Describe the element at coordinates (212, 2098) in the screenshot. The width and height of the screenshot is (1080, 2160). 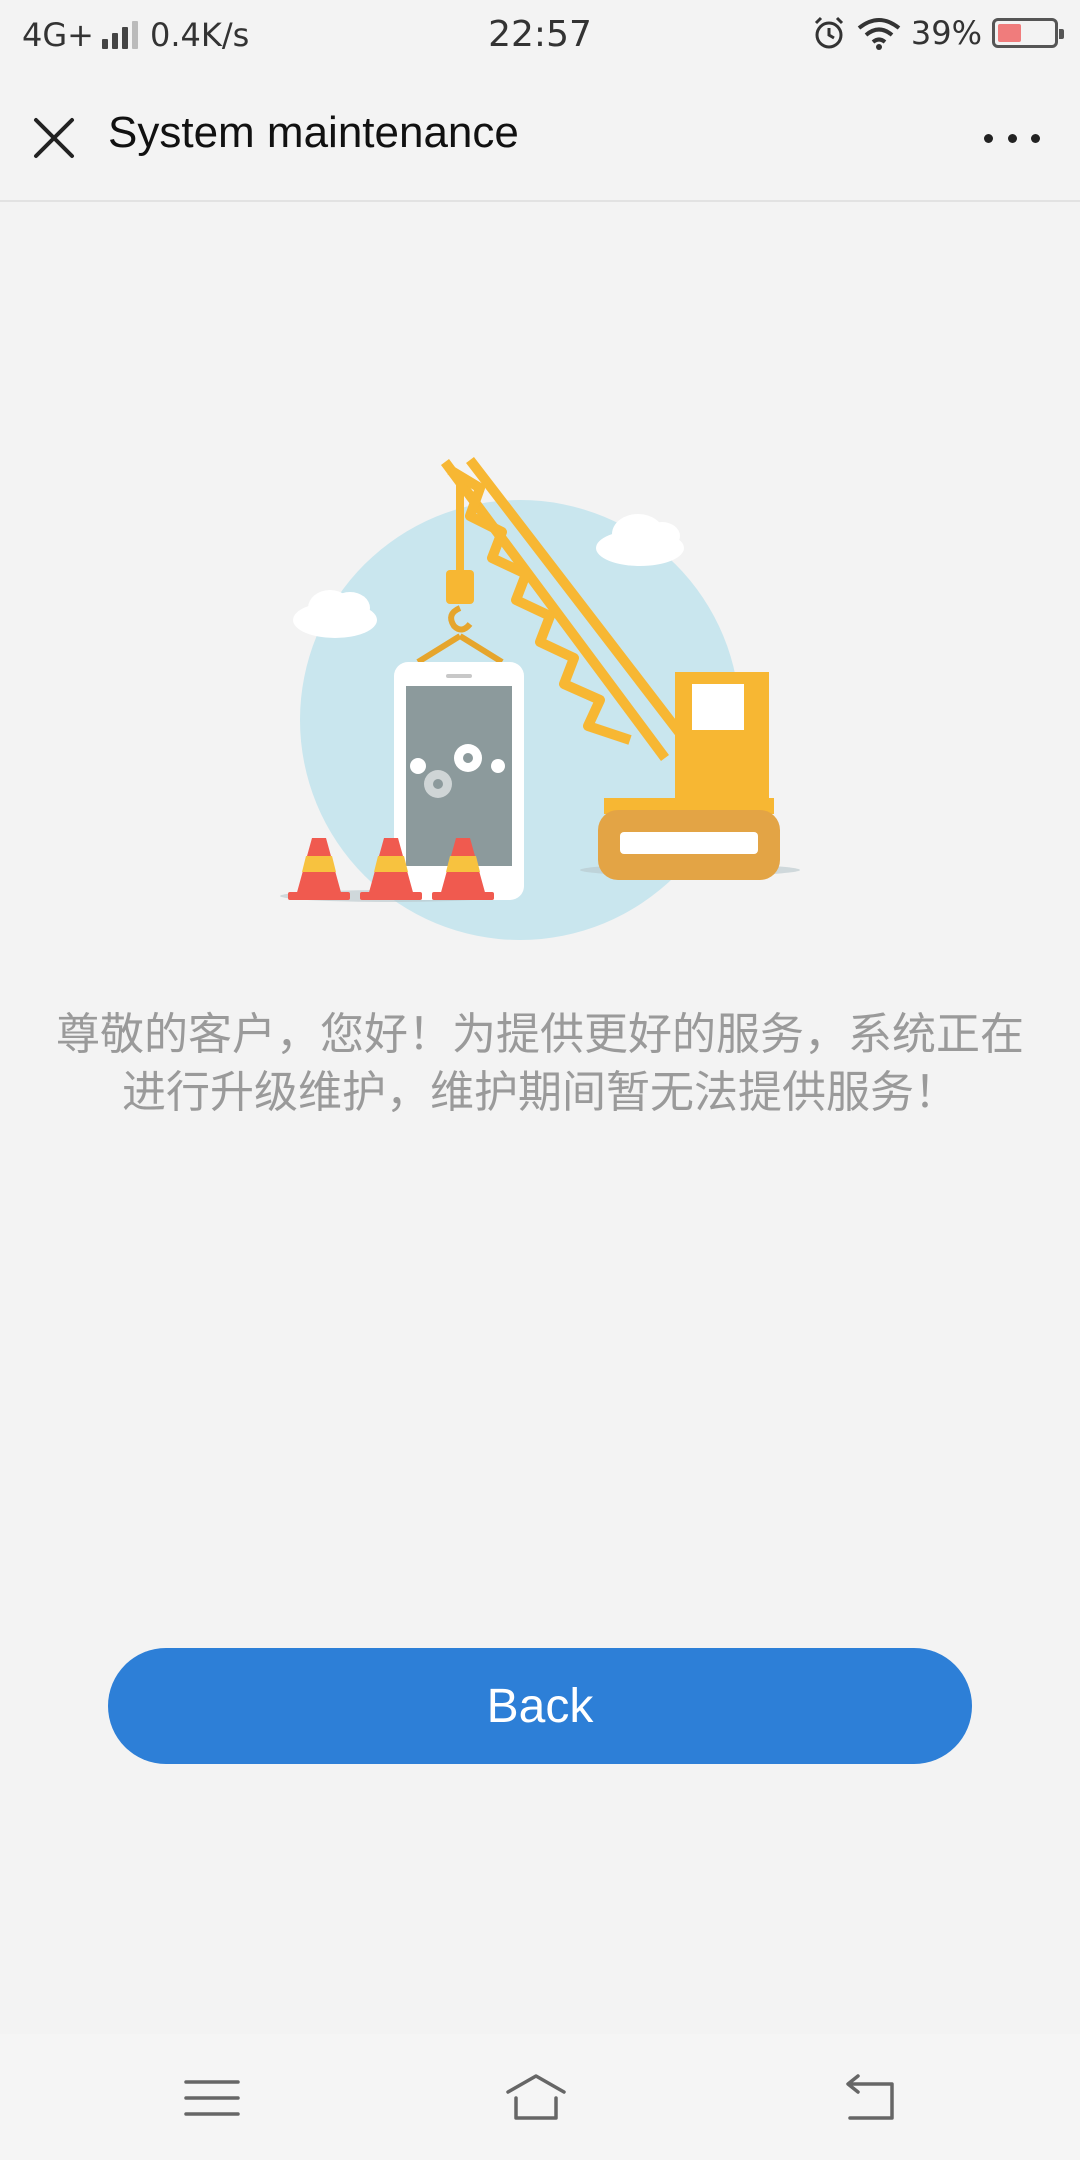
I see `menu-icon` at that location.